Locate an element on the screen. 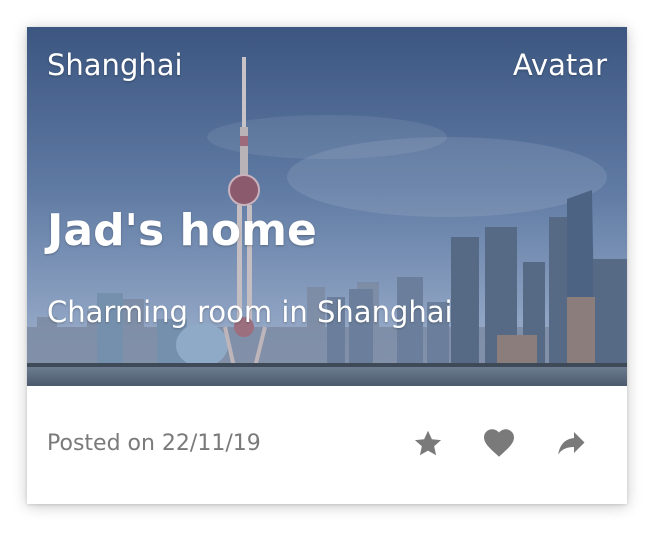 The width and height of the screenshot is (654, 538). star-icon is located at coordinates (428, 443).